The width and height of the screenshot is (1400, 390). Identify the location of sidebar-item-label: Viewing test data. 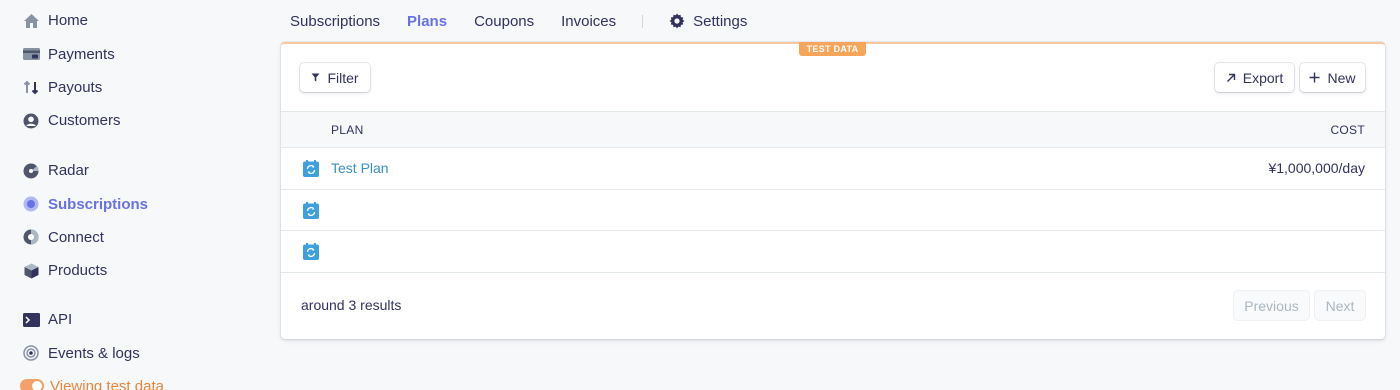
(107, 383).